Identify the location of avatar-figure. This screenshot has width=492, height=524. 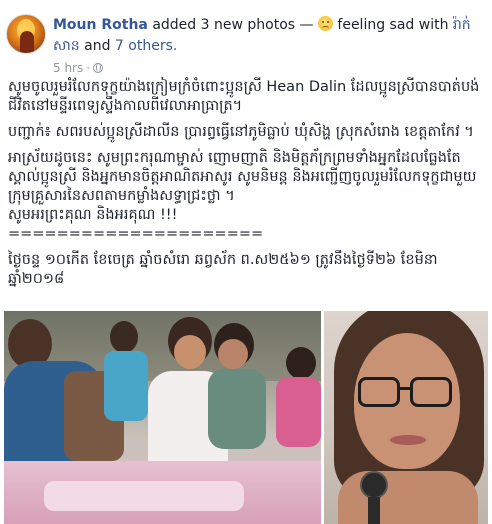
(27, 42).